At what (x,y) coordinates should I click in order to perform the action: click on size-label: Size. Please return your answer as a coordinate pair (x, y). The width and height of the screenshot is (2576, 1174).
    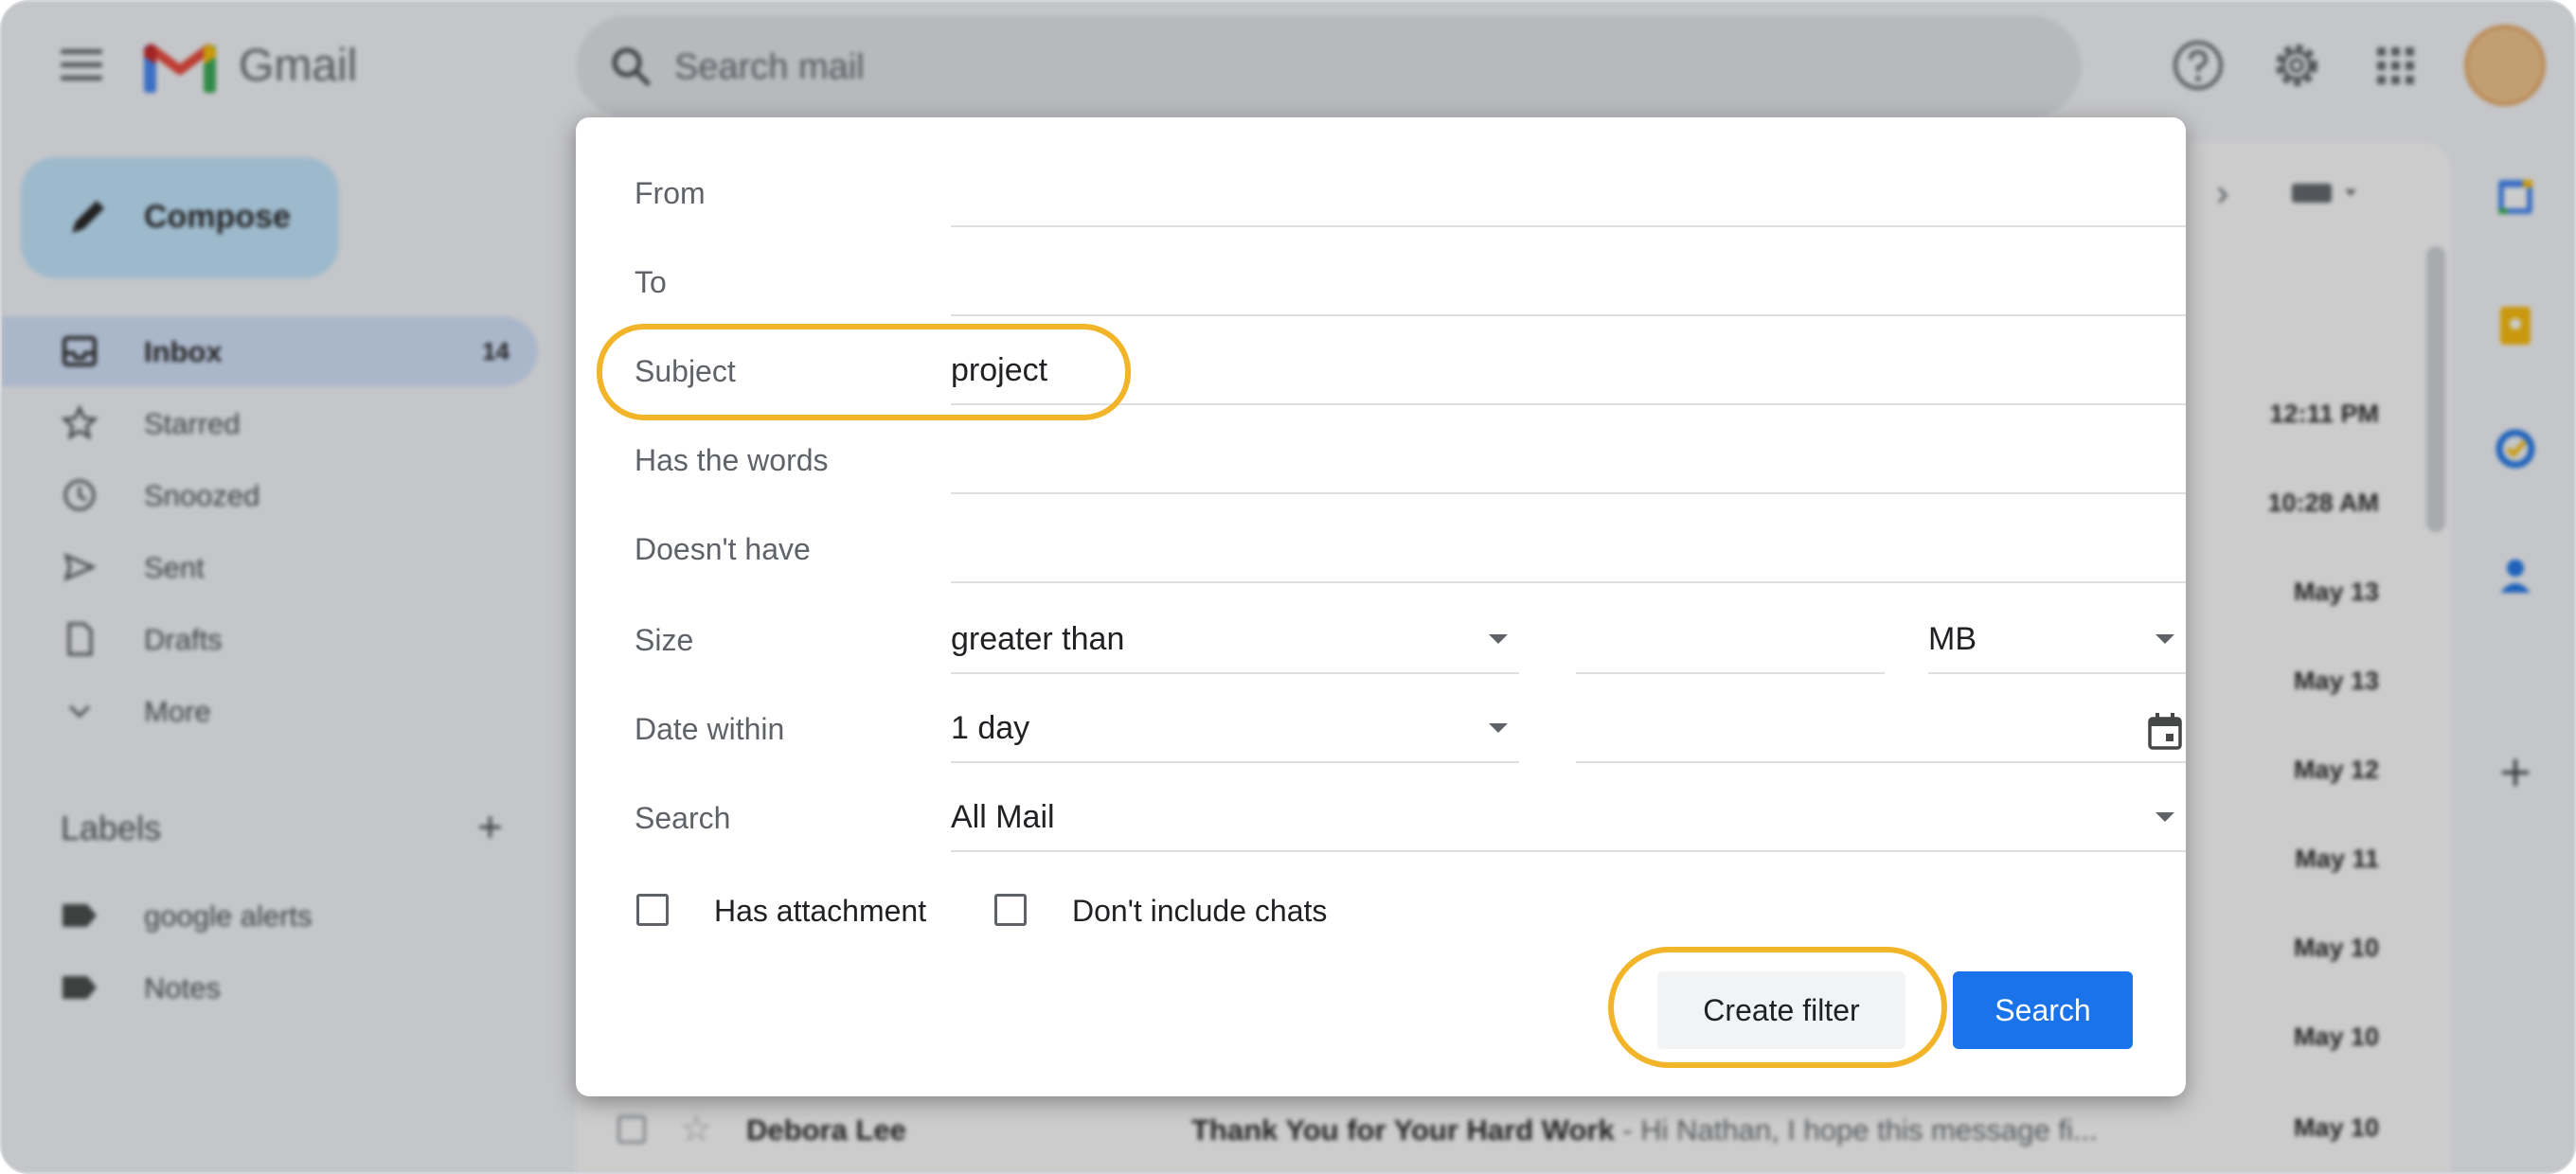
    Looking at the image, I should click on (664, 640).